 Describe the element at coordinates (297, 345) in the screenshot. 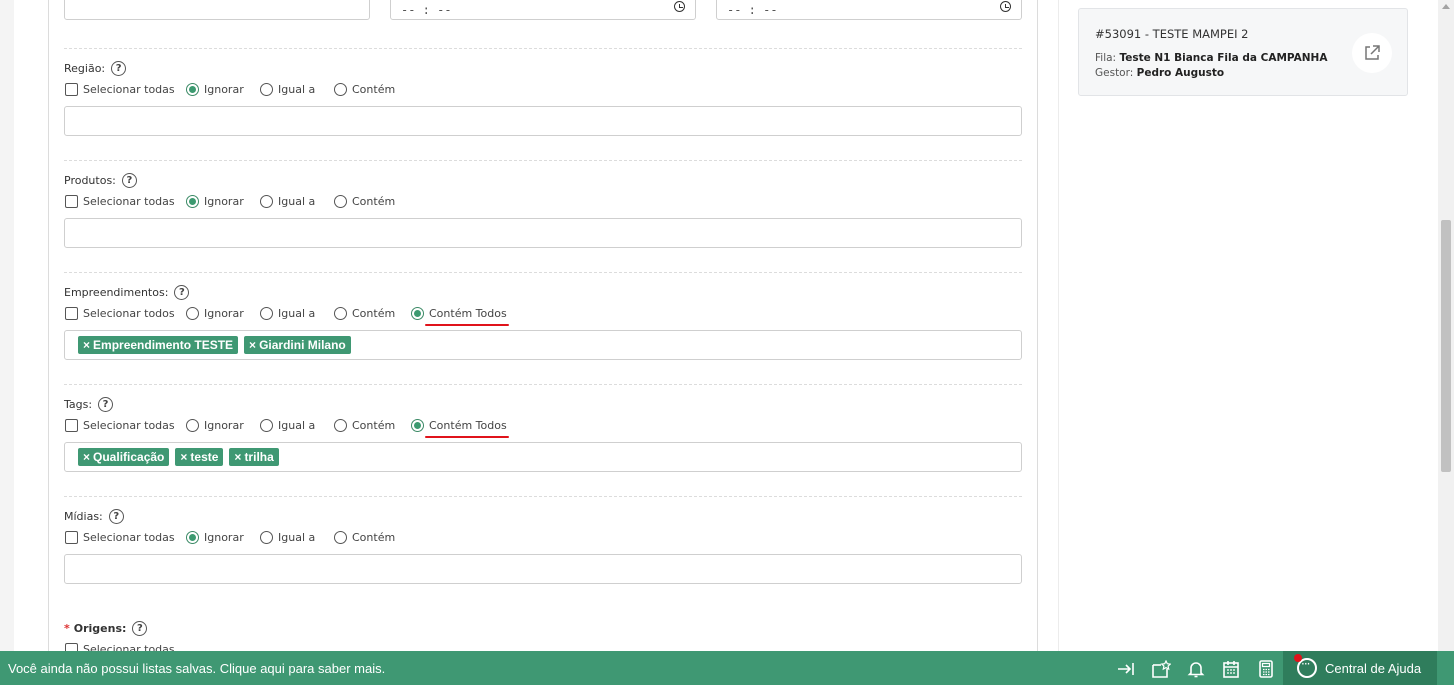

I see `chip: × Giardini Milano` at that location.